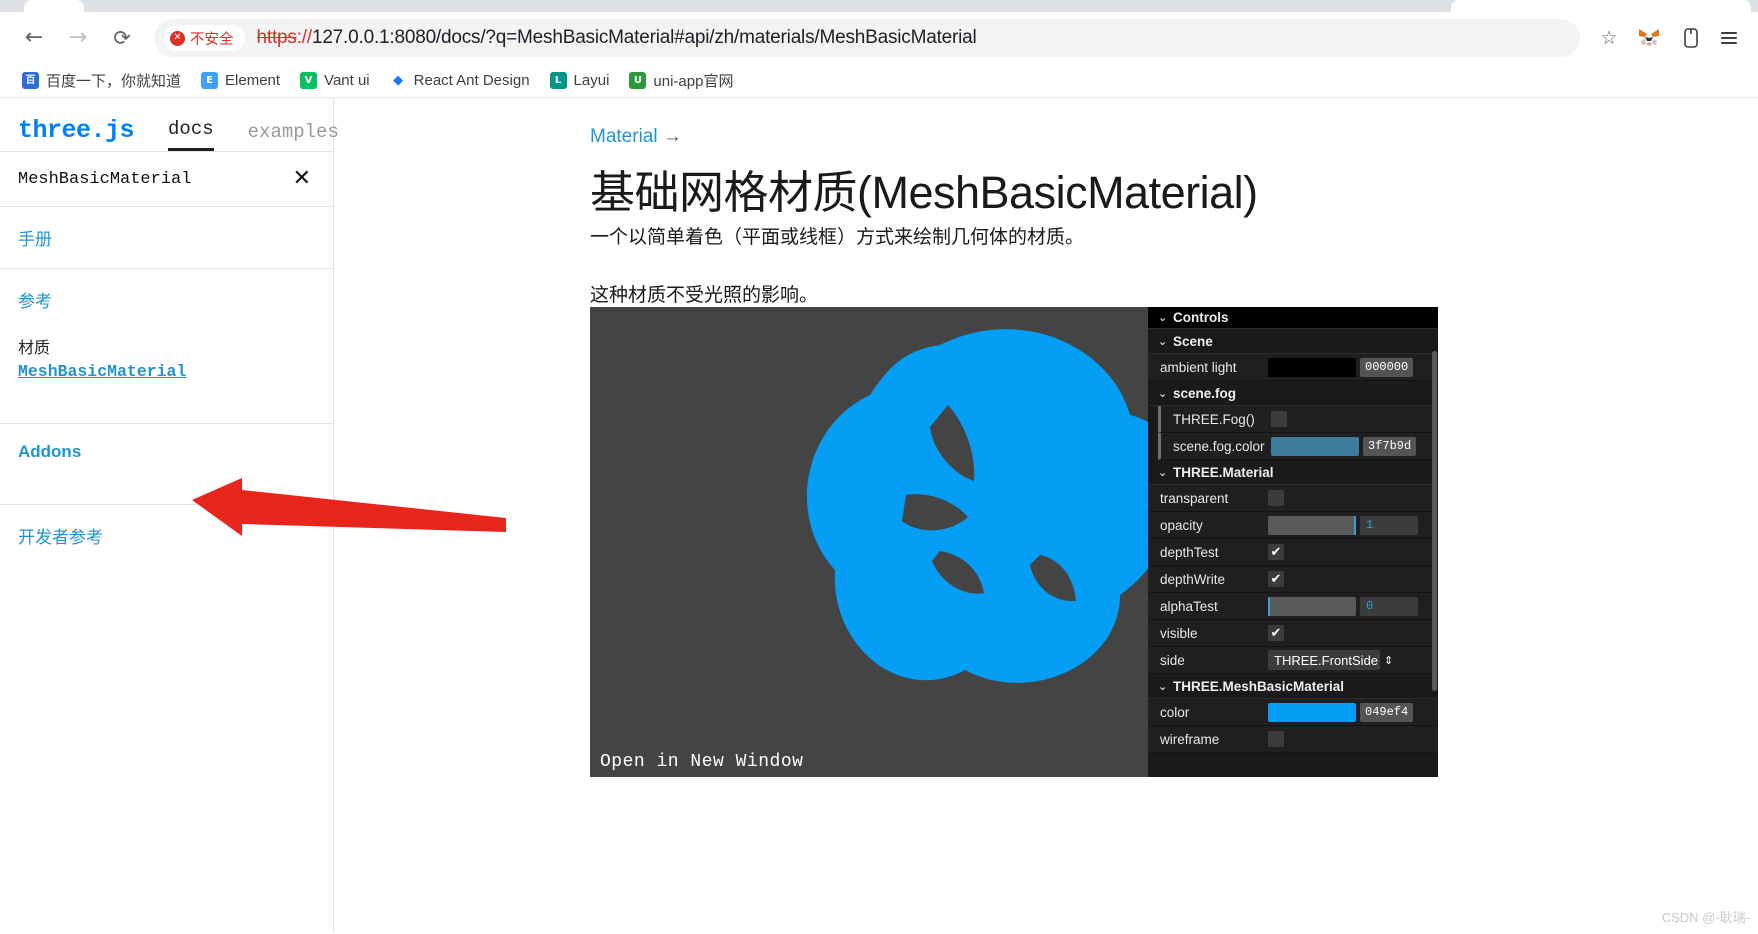  What do you see at coordinates (1293, 739) in the screenshot?
I see `gui-row-wireframe: wireframe` at bounding box center [1293, 739].